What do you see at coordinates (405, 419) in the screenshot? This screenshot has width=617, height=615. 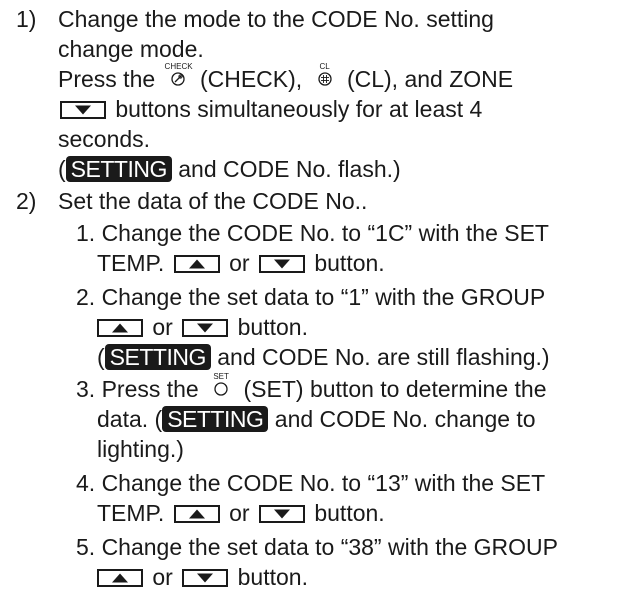 I see `step-text-segment: and CODE No. change to` at bounding box center [405, 419].